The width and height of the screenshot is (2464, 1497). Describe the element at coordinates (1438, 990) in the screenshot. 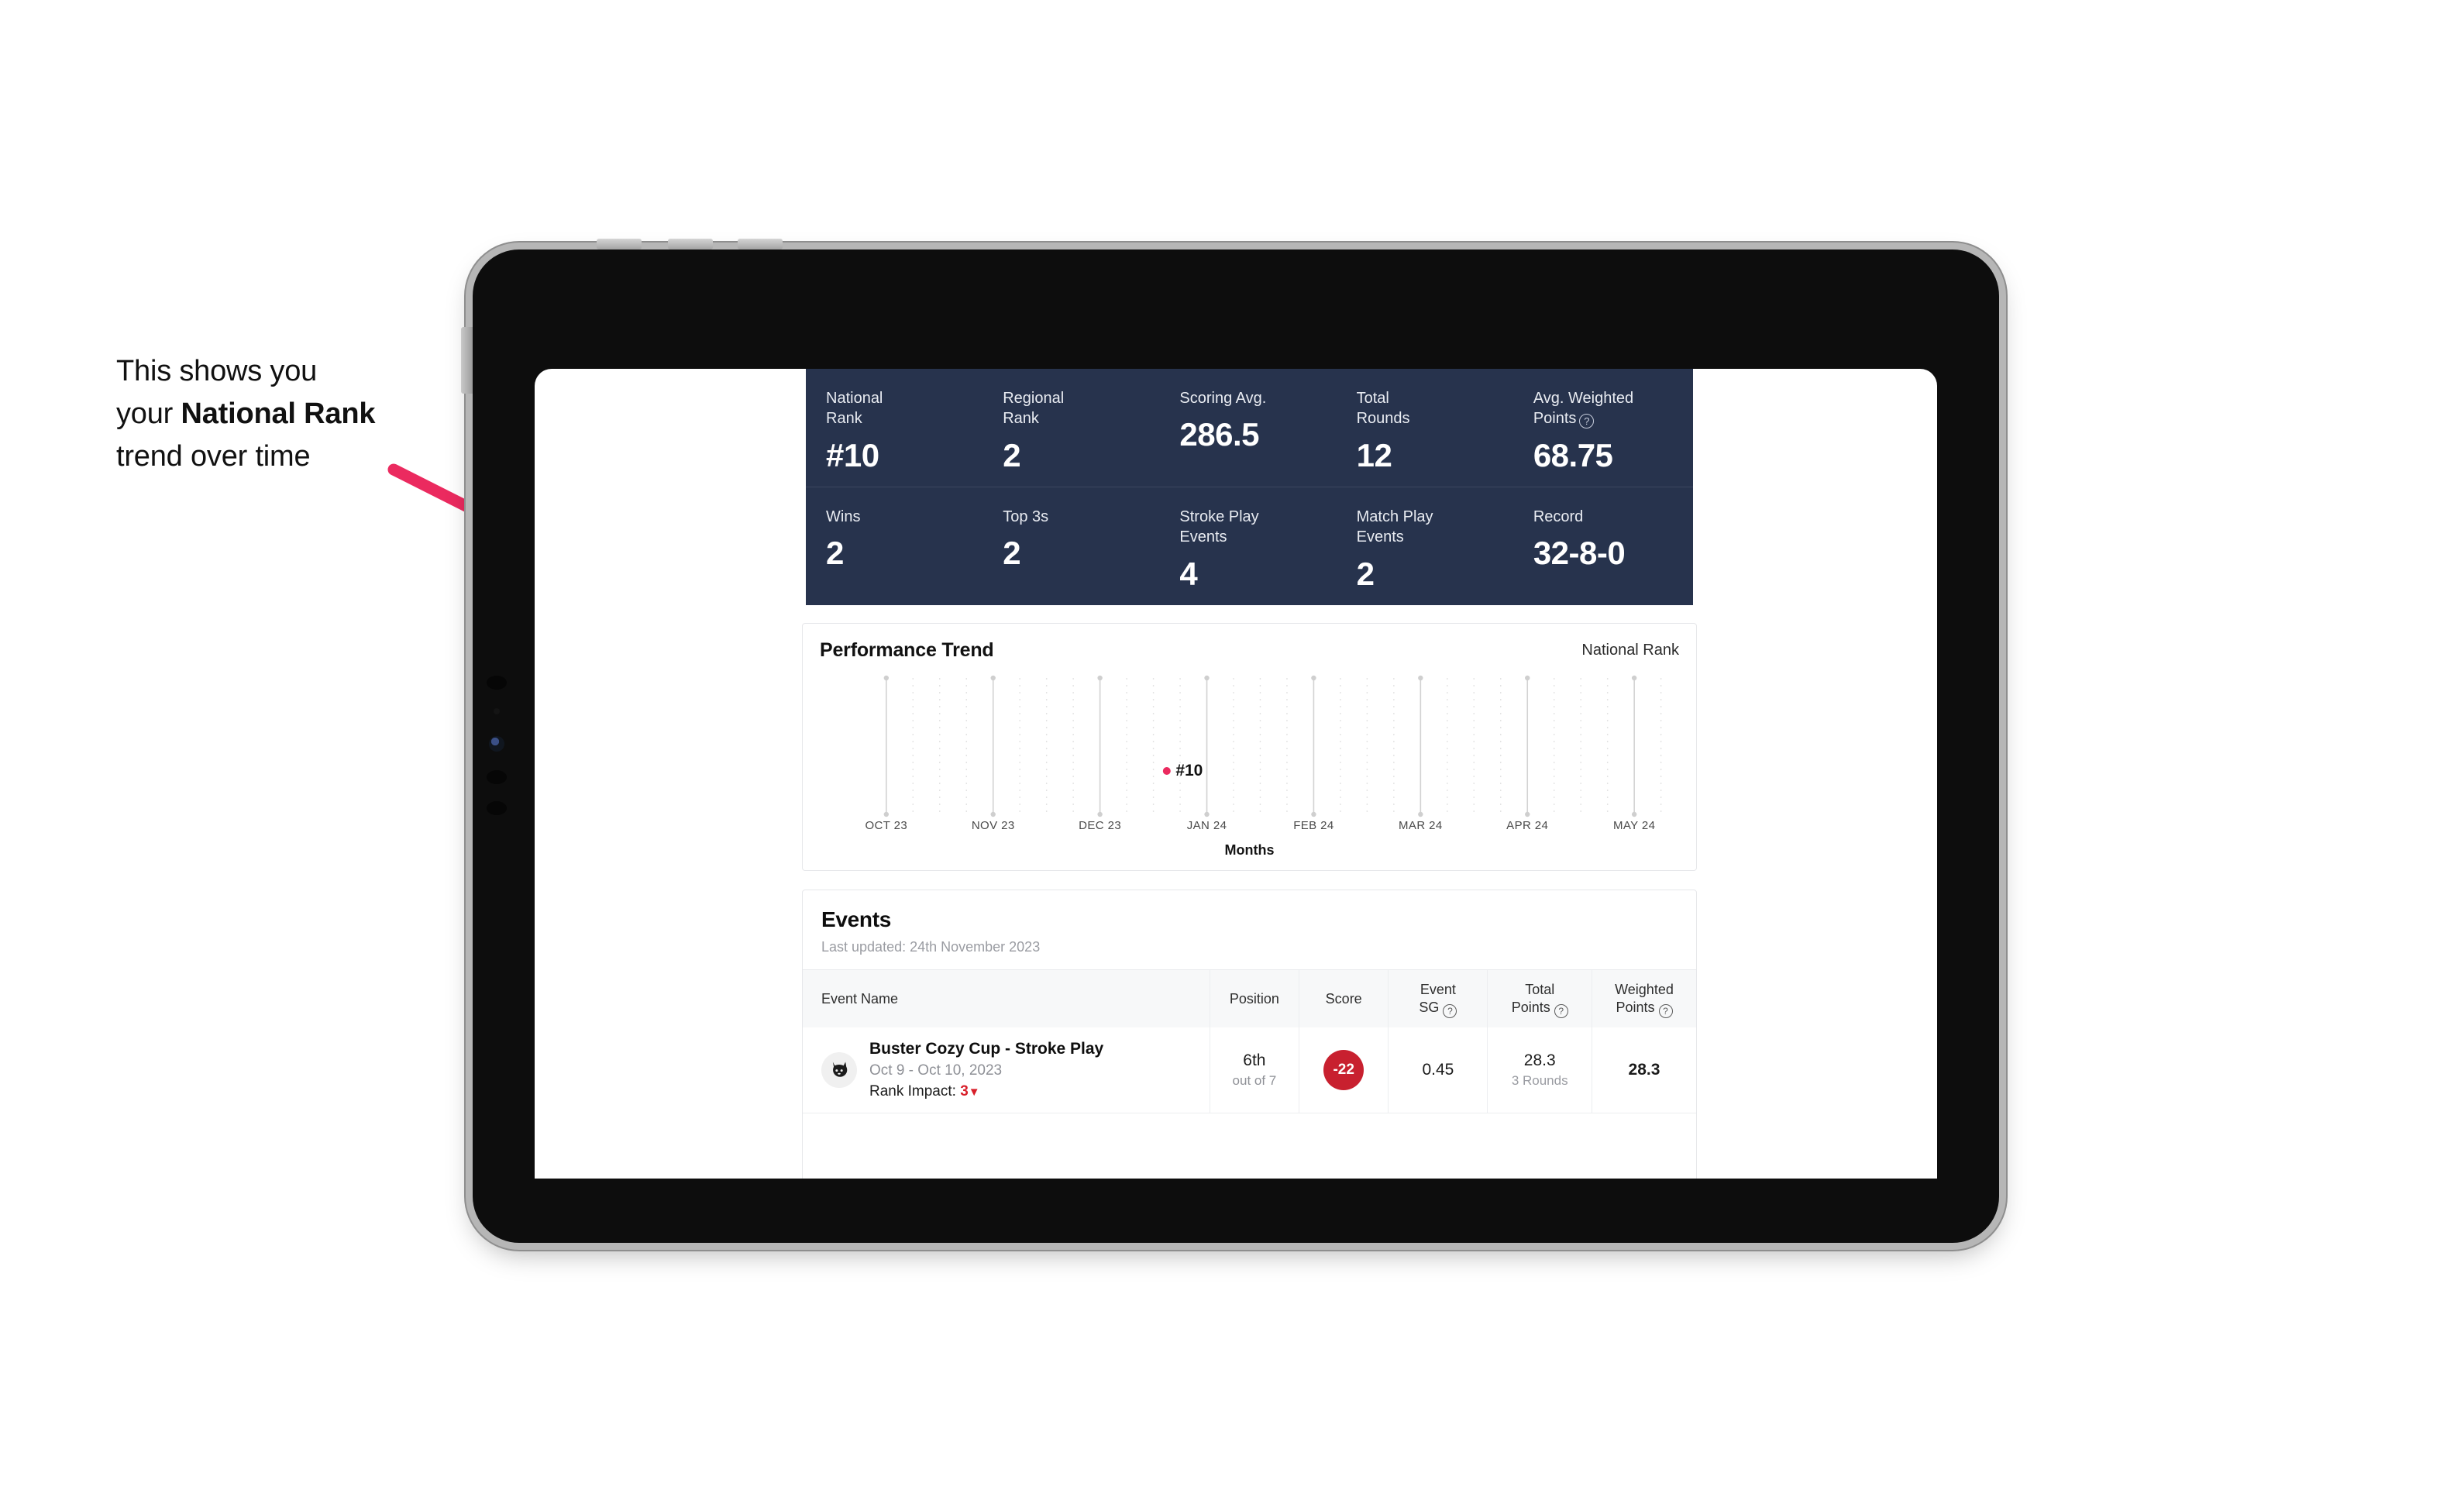

I see `column-header-line: Event` at that location.